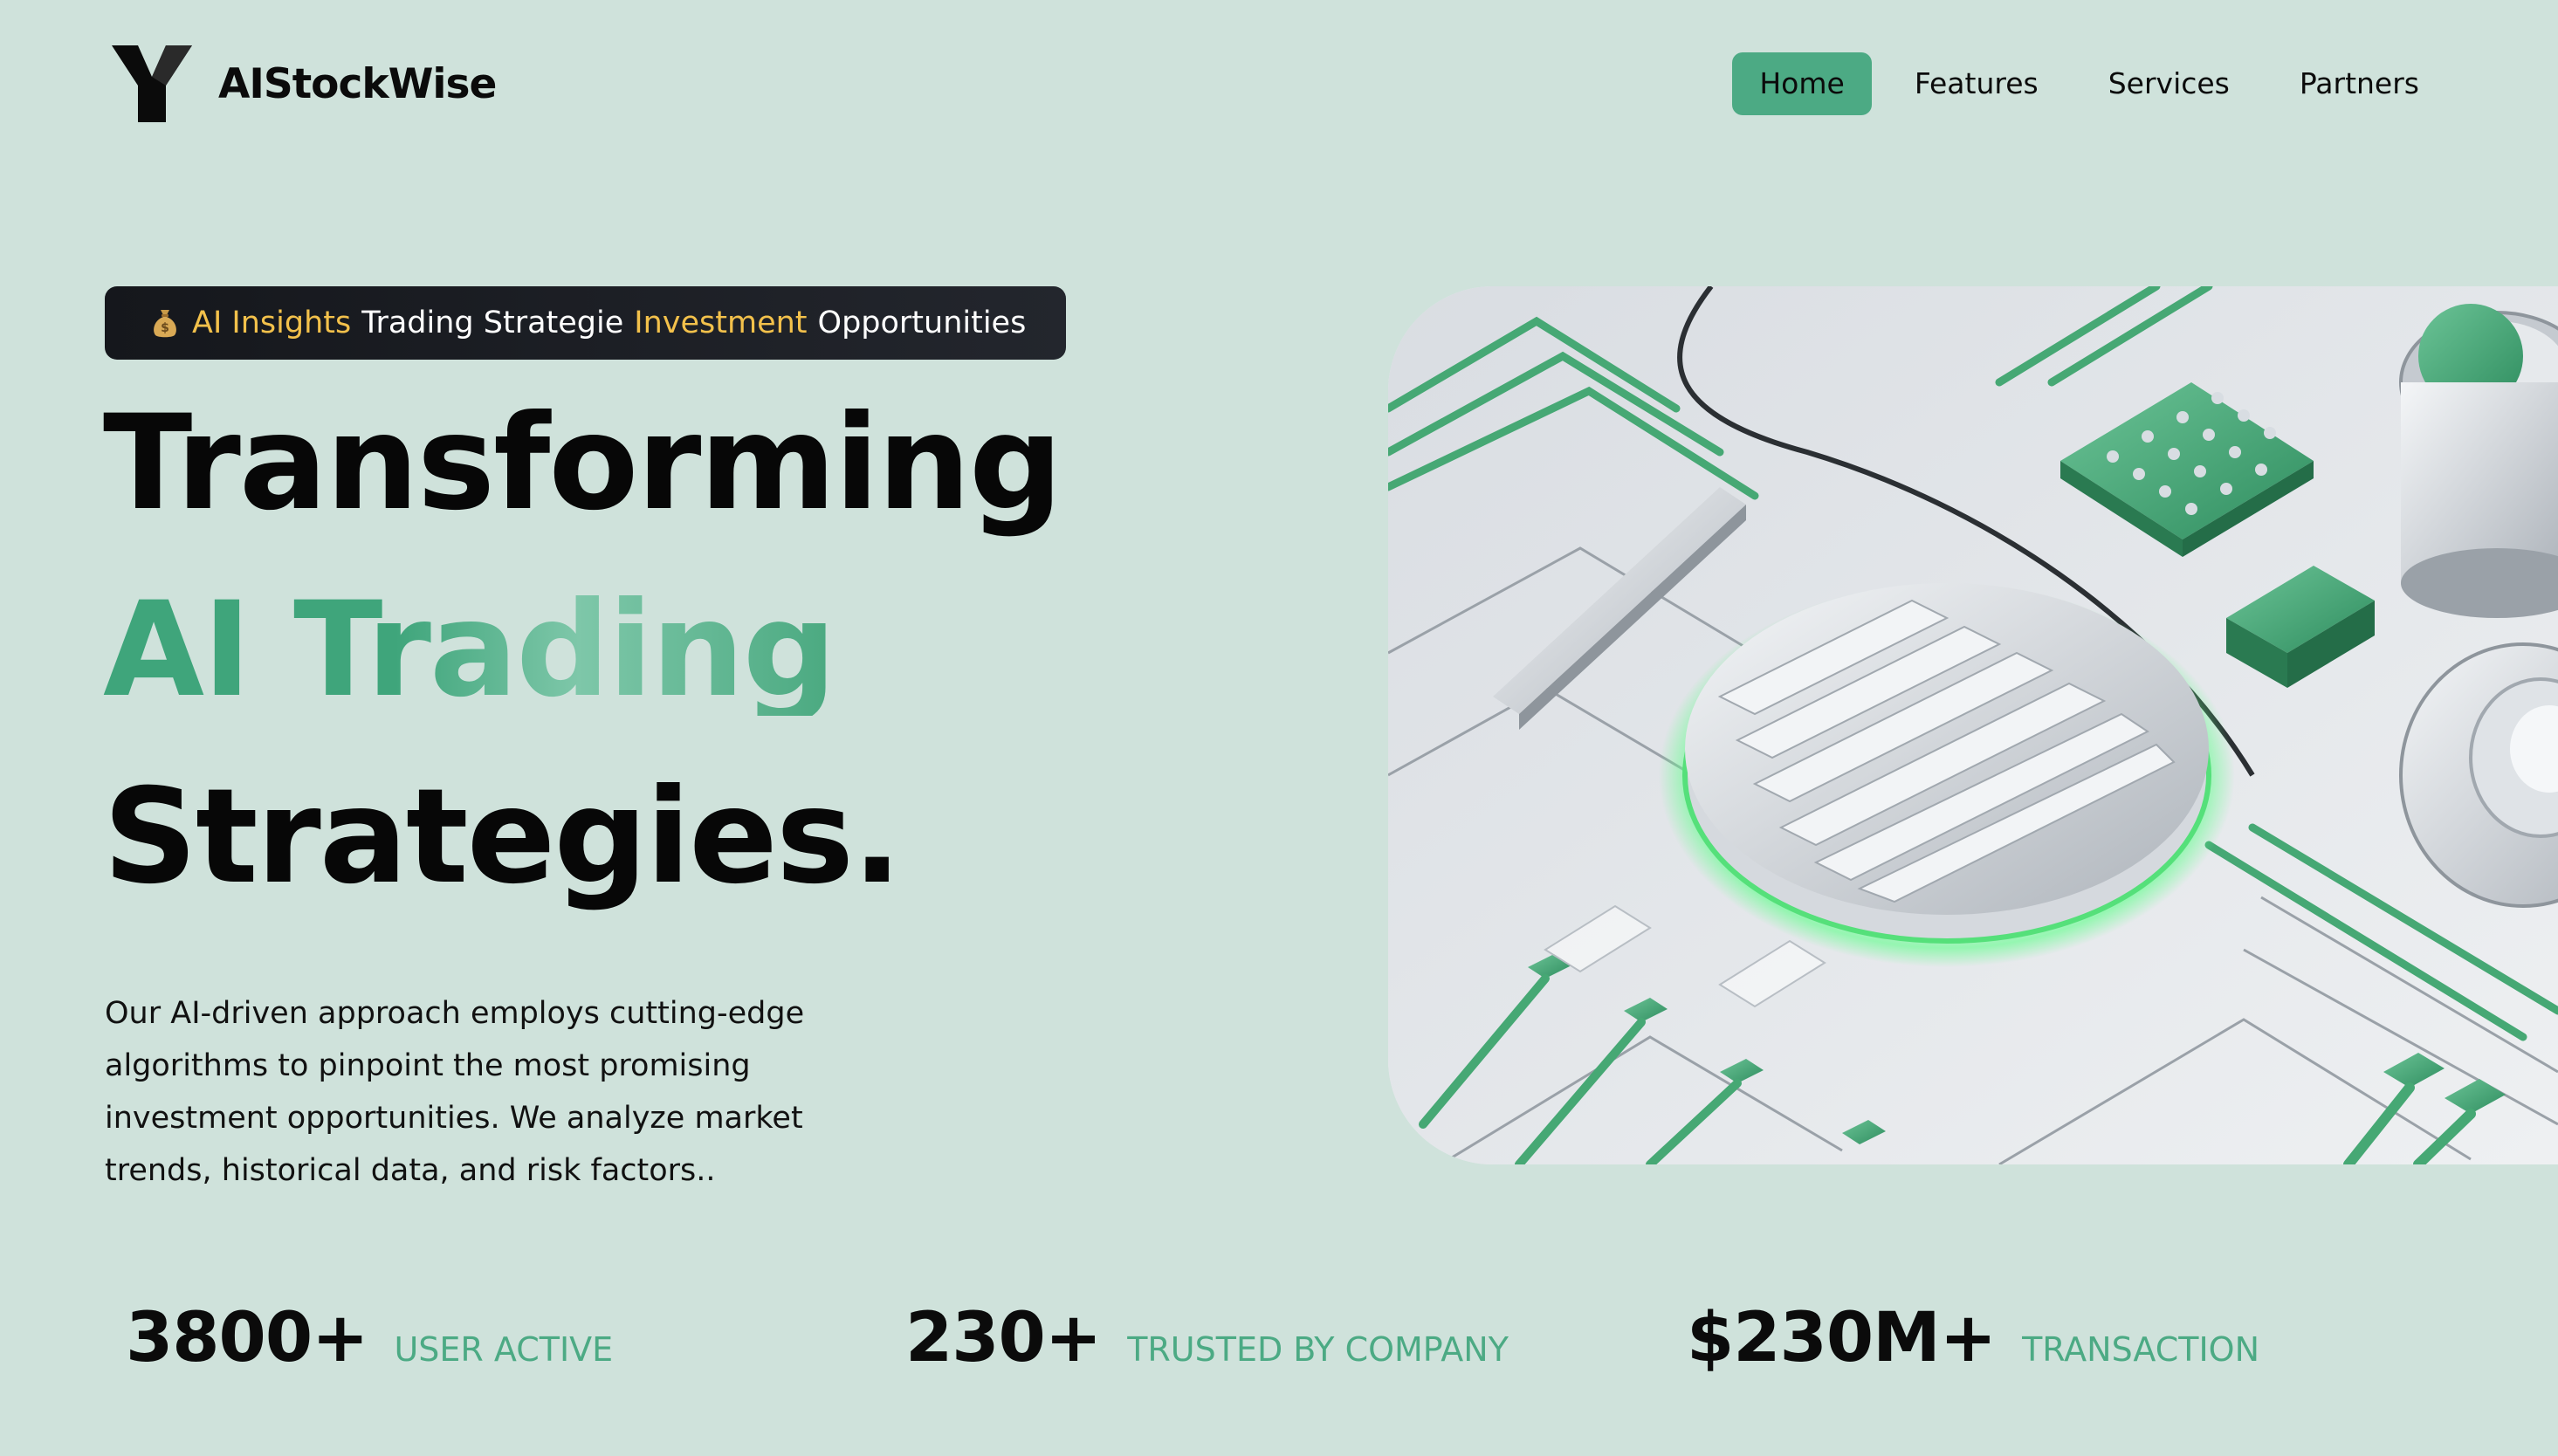  I want to click on stat-companies: 230+ TRUSTED BY COMPANY, so click(1207, 1338).